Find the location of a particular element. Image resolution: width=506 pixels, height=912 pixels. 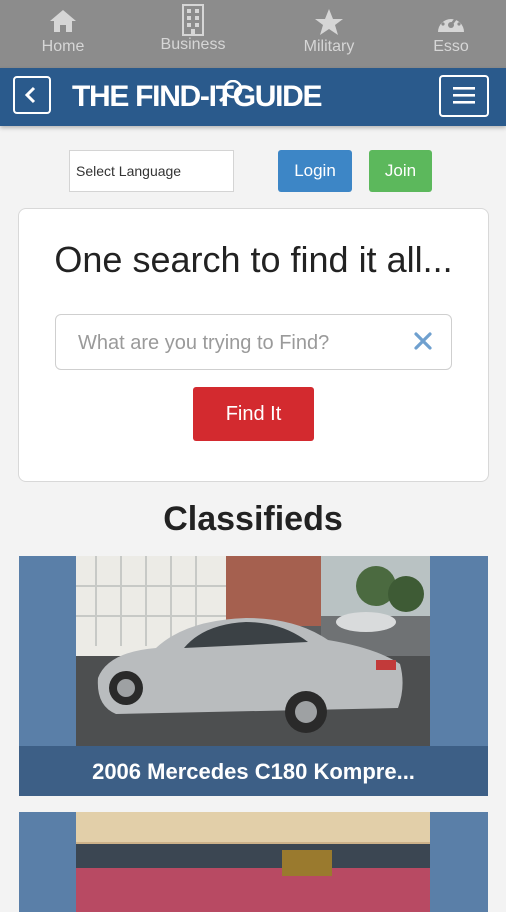

app-header: THE FIND-ITGUIDE is located at coordinates (253, 97).